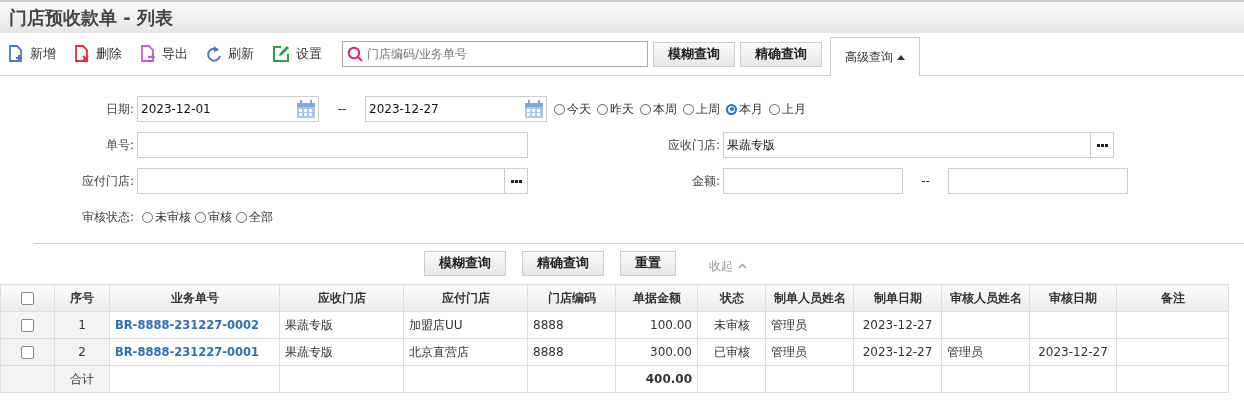 Image resolution: width=1244 pixels, height=404 pixels. Describe the element at coordinates (694, 54) in the screenshot. I see `query-button: 模糊查询` at that location.